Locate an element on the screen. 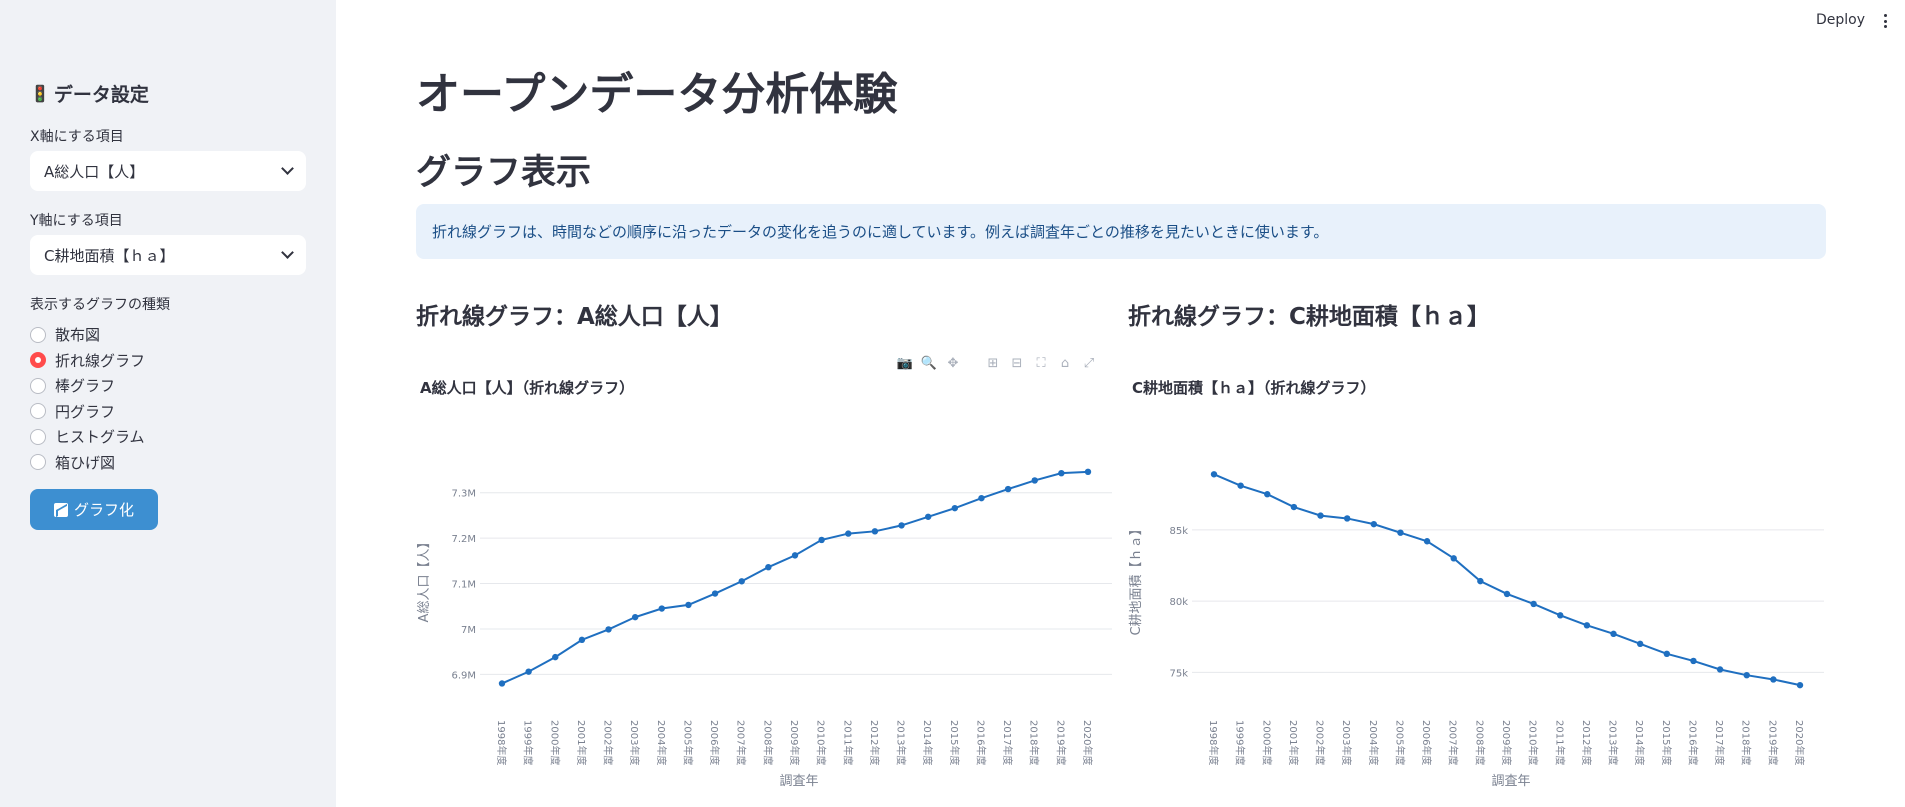  left-chart-heading: 折れ線グラフ：A総人口【人】 is located at coordinates (574, 317).